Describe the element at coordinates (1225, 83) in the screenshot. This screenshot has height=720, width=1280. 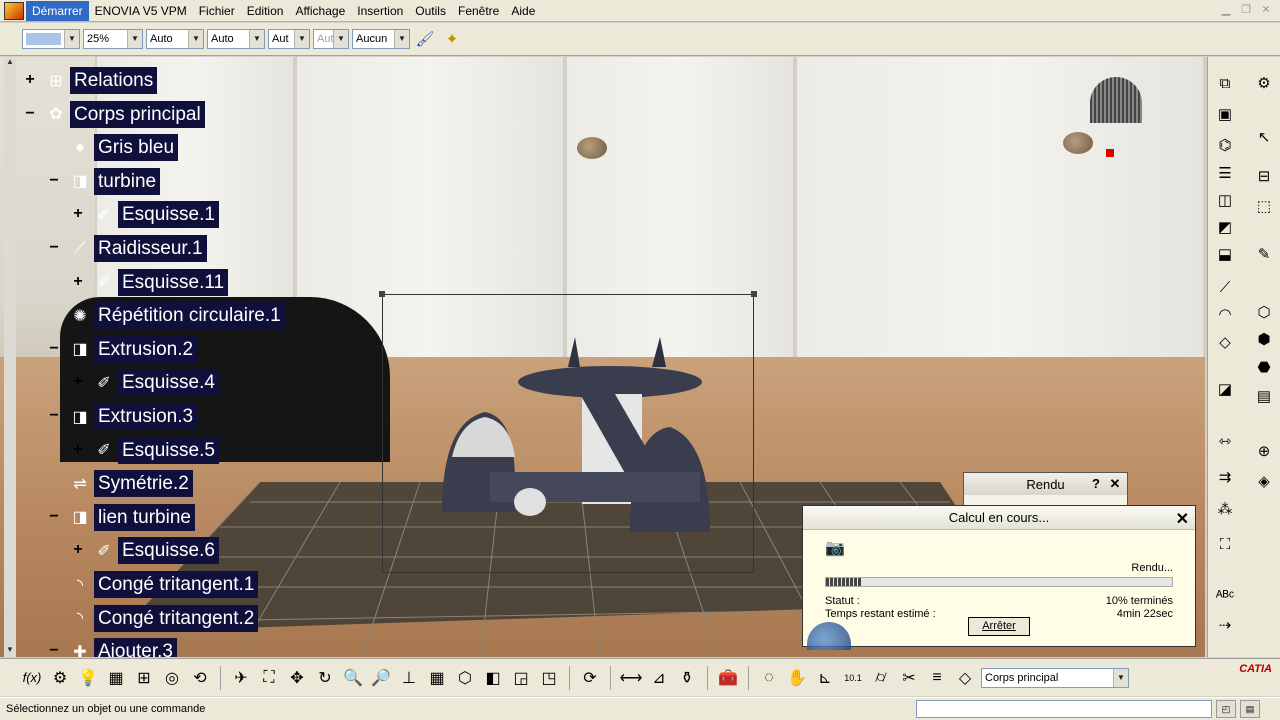
I see `pad-tool-icon: ⧉` at that location.